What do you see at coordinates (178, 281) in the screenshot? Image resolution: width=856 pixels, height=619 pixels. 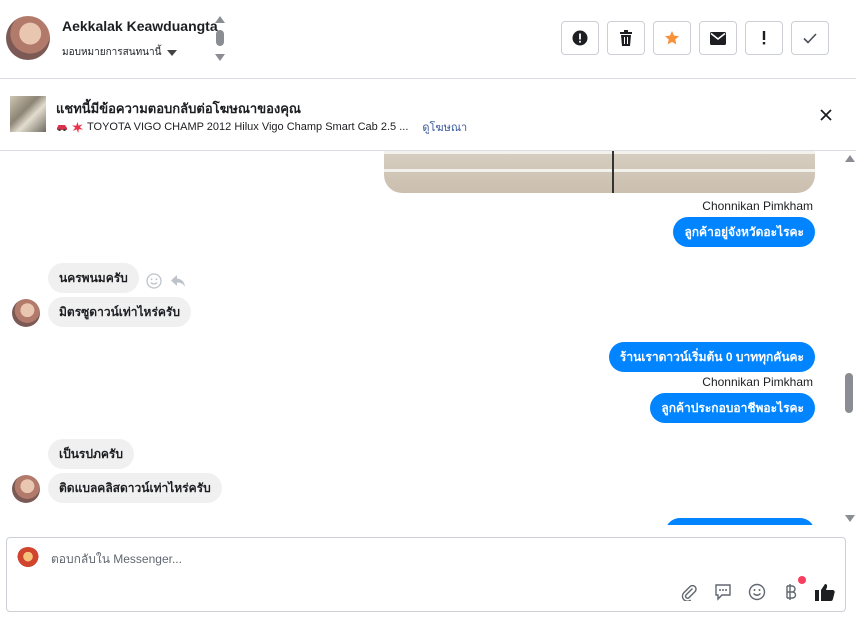 I see `reply-icon` at bounding box center [178, 281].